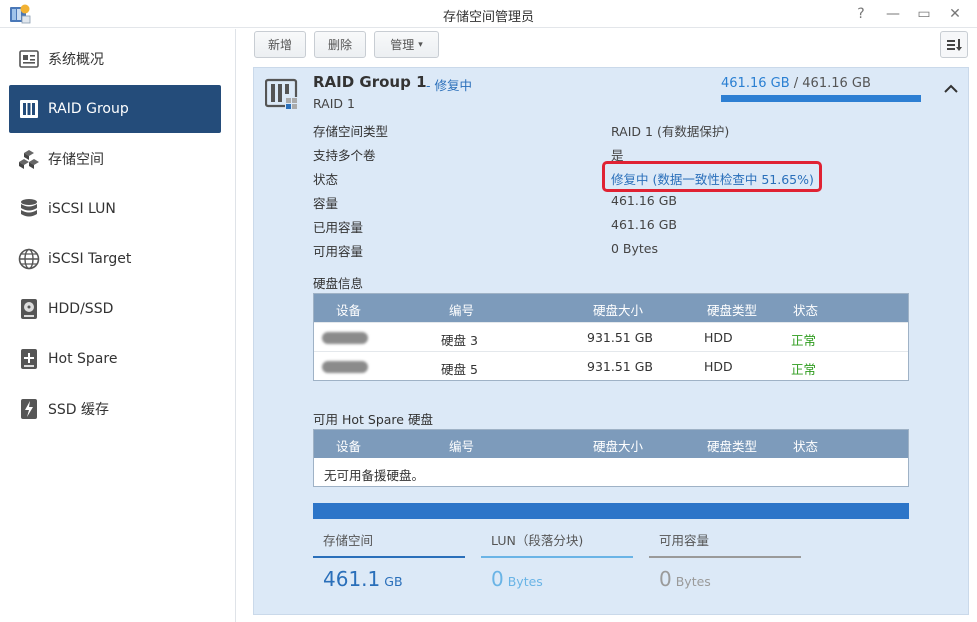 The width and height of the screenshot is (977, 622). I want to click on sidebar-item-label: Hot Spare, so click(83, 359).